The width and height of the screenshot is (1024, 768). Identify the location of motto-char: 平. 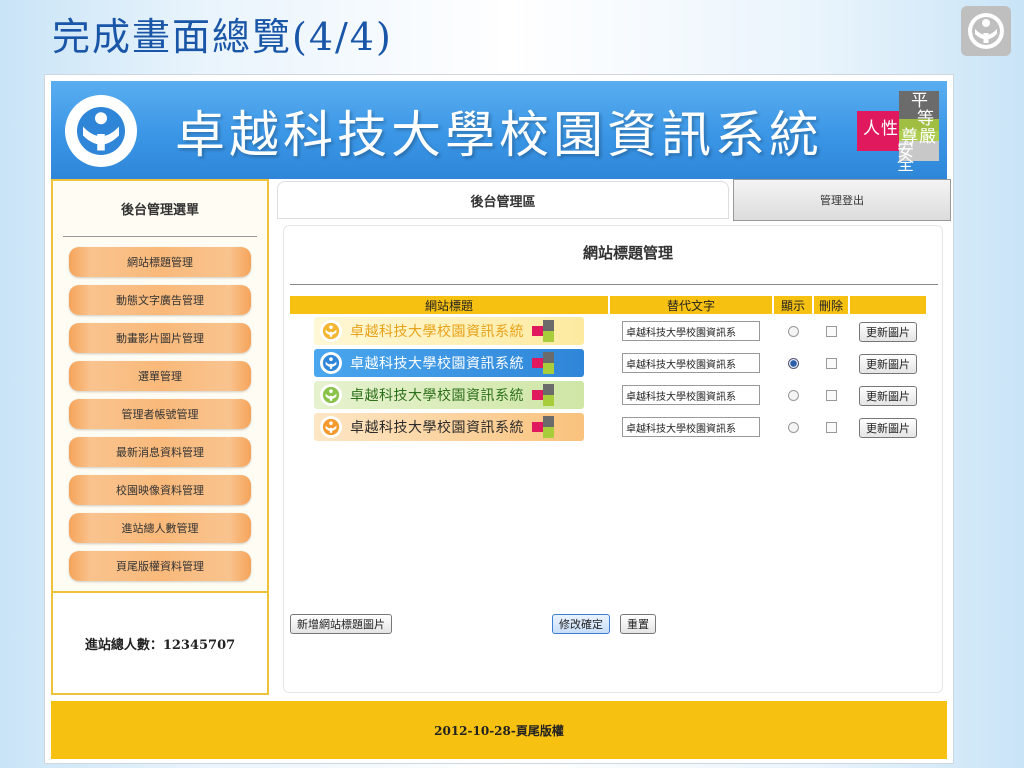
(919, 101).